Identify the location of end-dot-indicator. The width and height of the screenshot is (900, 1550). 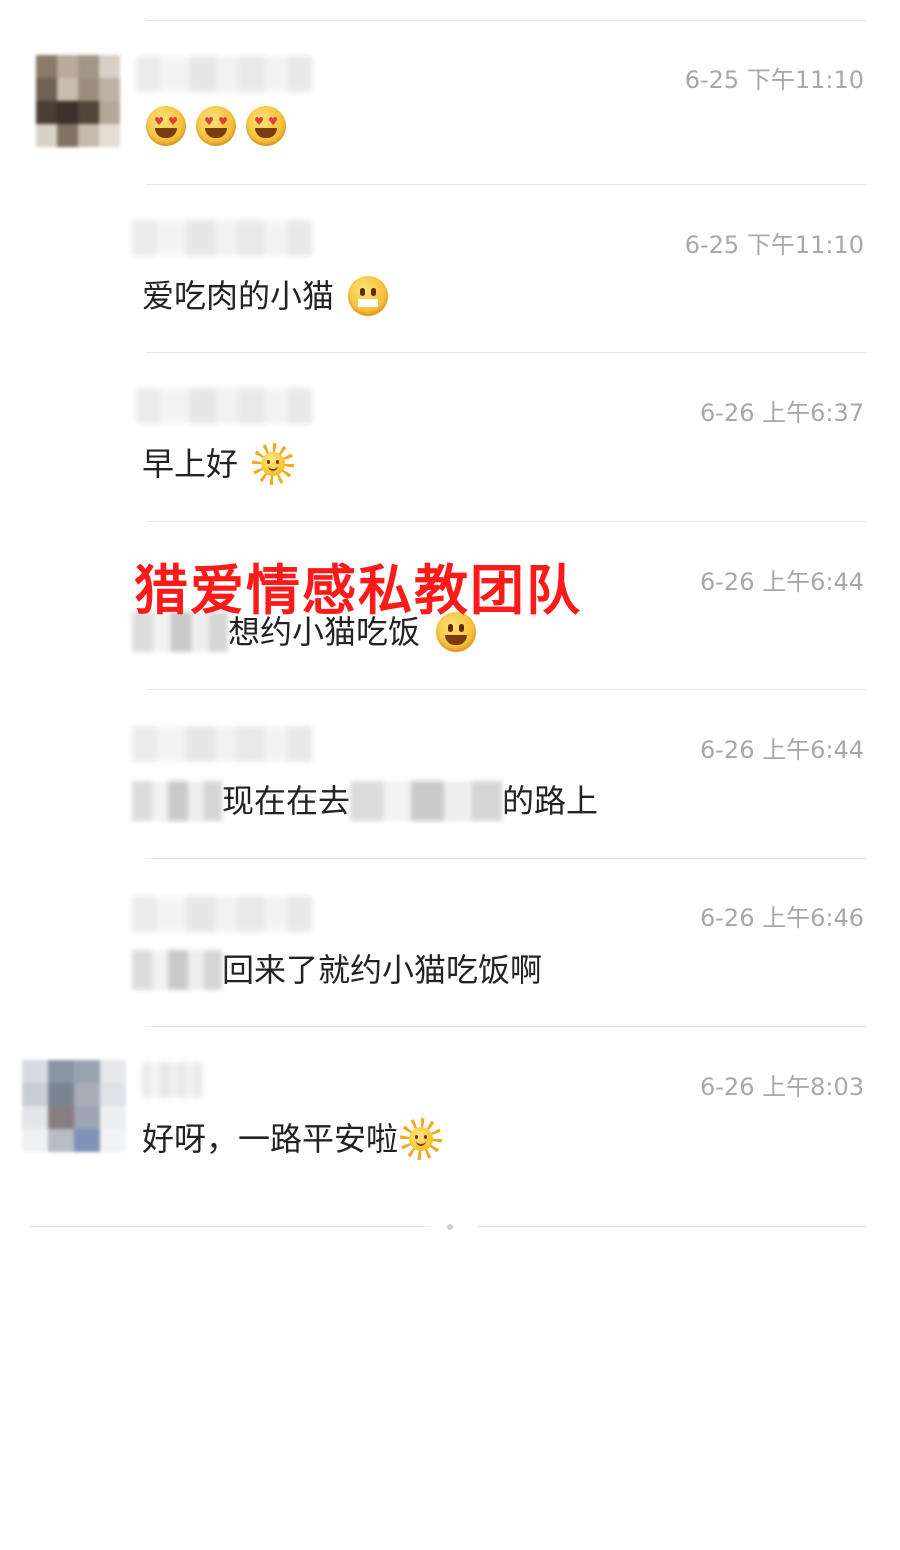
(450, 1227).